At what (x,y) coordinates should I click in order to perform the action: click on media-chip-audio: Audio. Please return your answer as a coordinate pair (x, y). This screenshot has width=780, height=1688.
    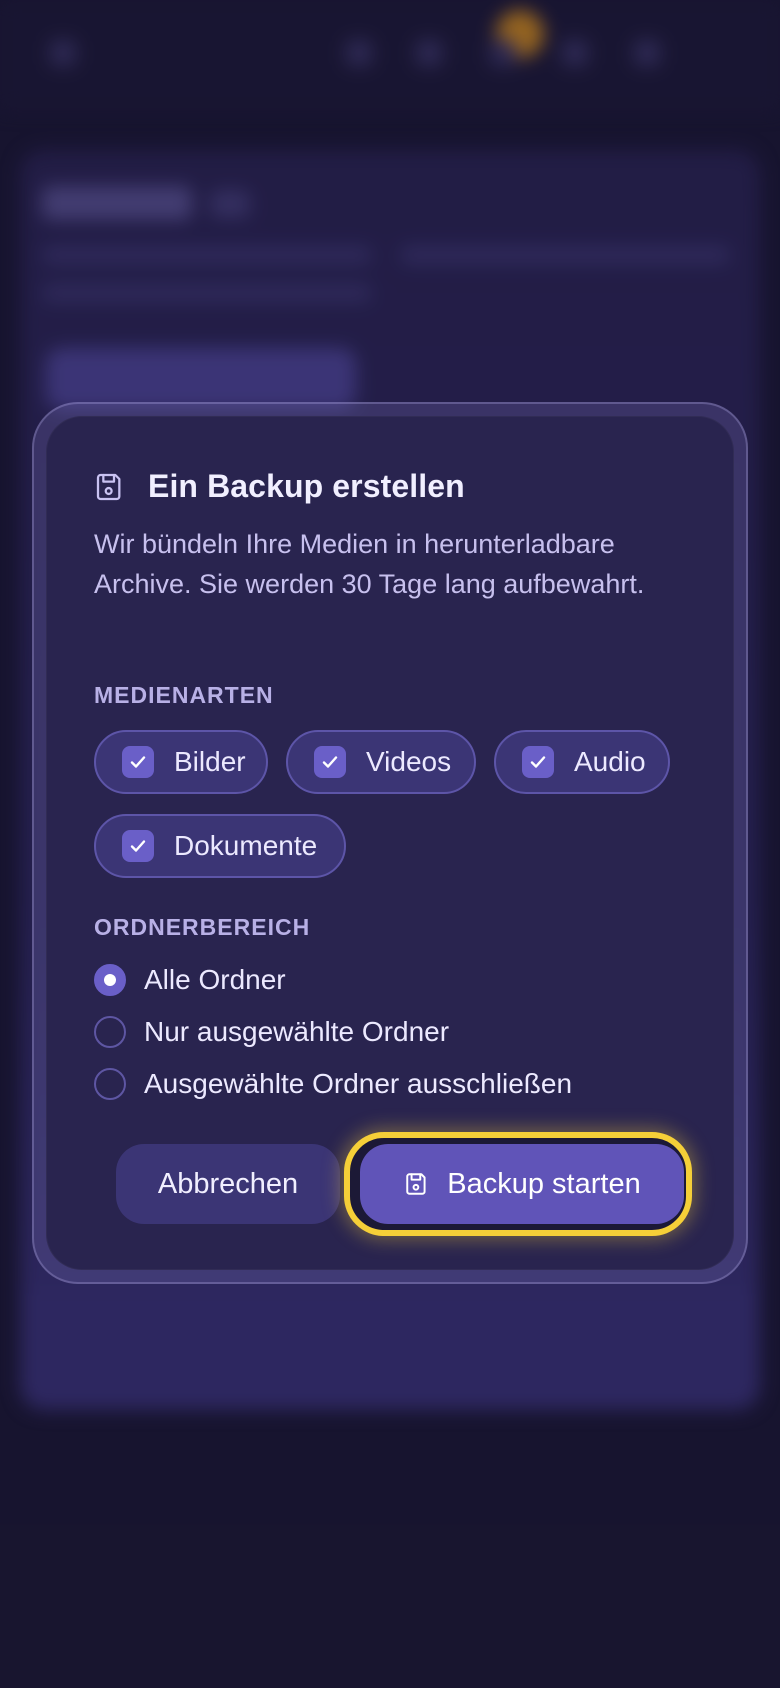
    Looking at the image, I should click on (582, 762).